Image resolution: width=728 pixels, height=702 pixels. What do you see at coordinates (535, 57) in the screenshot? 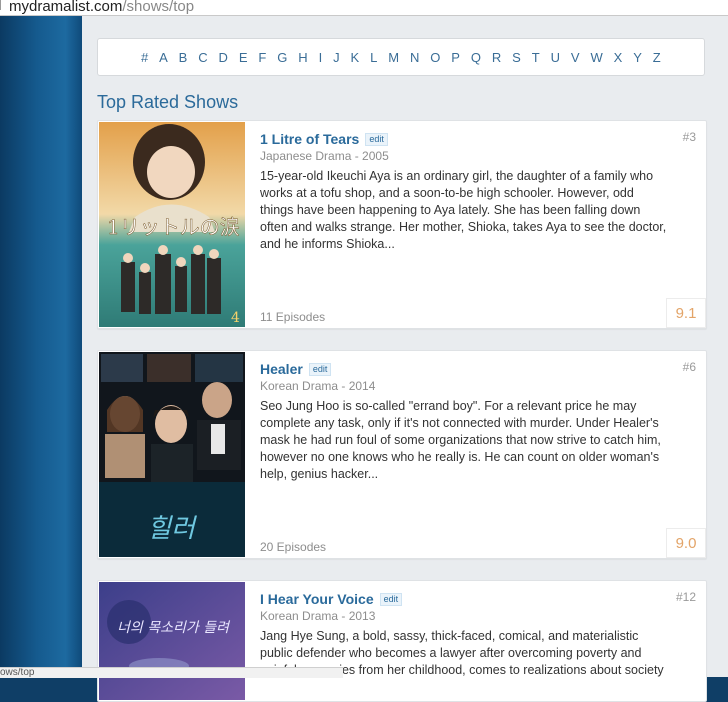
I see `alphabet-link: T` at bounding box center [535, 57].